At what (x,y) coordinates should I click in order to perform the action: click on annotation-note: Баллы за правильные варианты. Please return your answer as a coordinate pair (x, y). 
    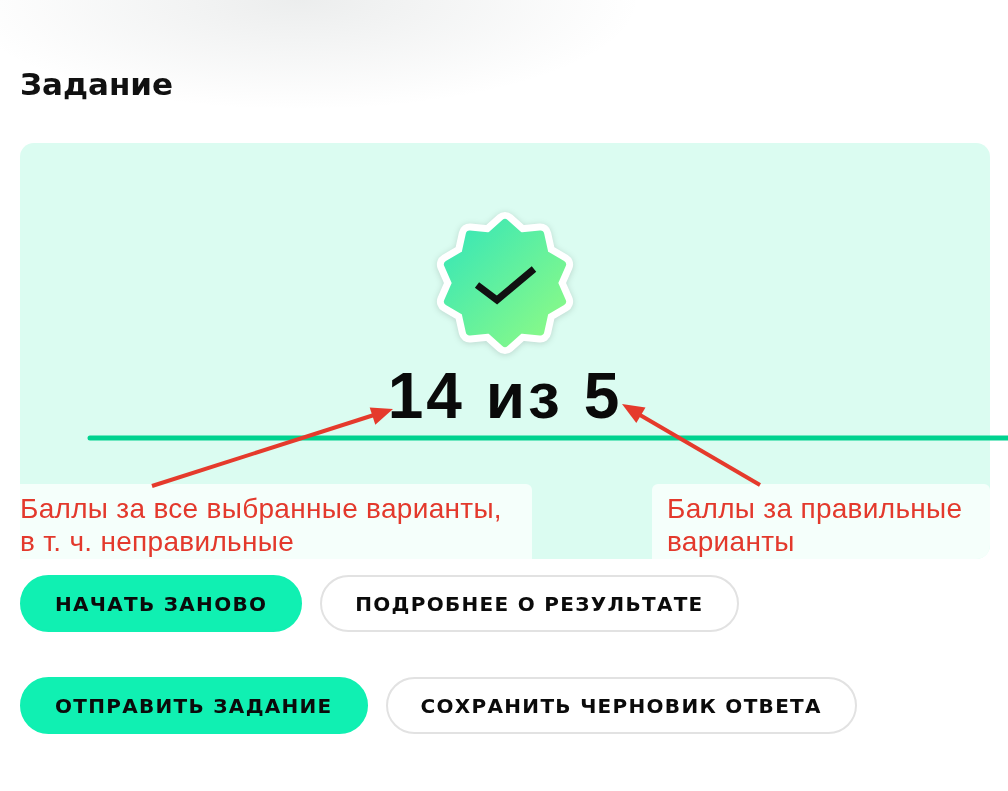
    Looking at the image, I should click on (821, 521).